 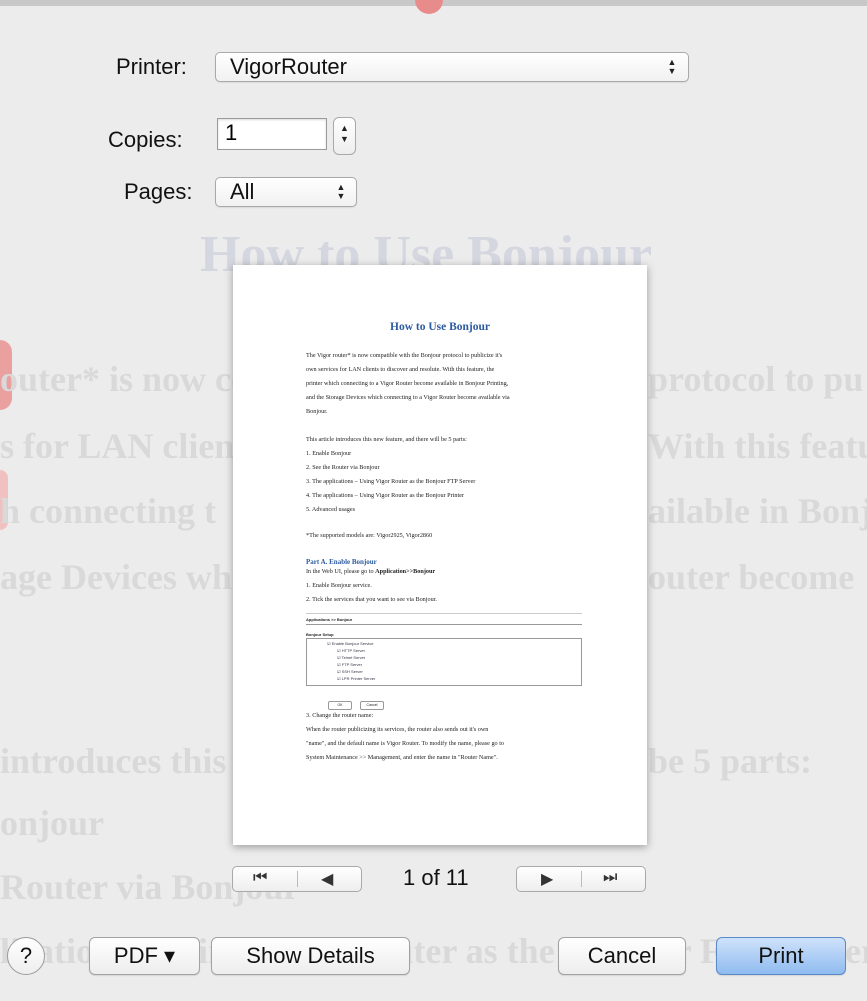 I want to click on screenshot-buttons: OK Cancel, so click(x=358, y=702).